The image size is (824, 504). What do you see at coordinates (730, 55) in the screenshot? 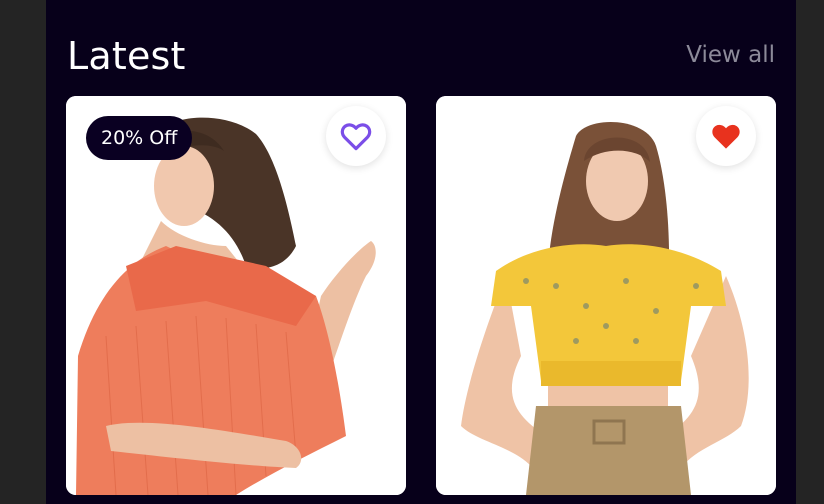
I see `view-all-link: View all` at bounding box center [730, 55].